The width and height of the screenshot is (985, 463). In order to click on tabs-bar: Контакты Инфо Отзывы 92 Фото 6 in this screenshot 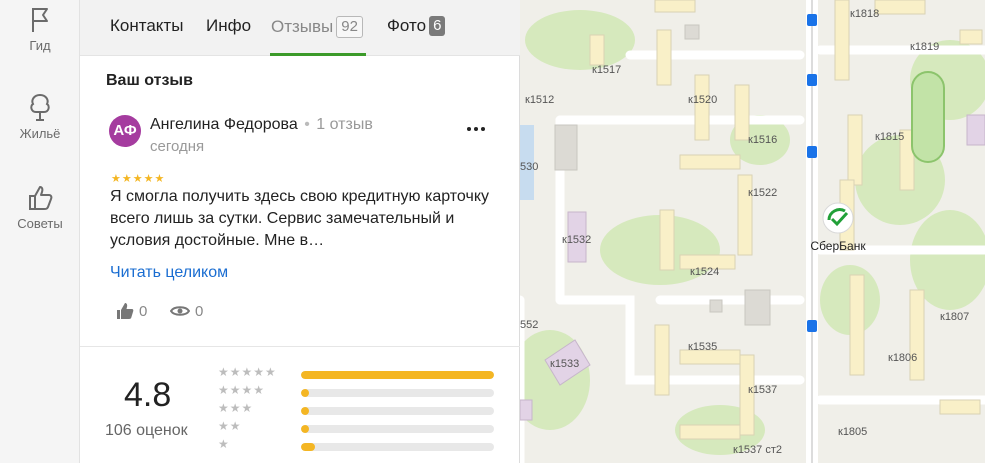, I will do `click(300, 28)`.